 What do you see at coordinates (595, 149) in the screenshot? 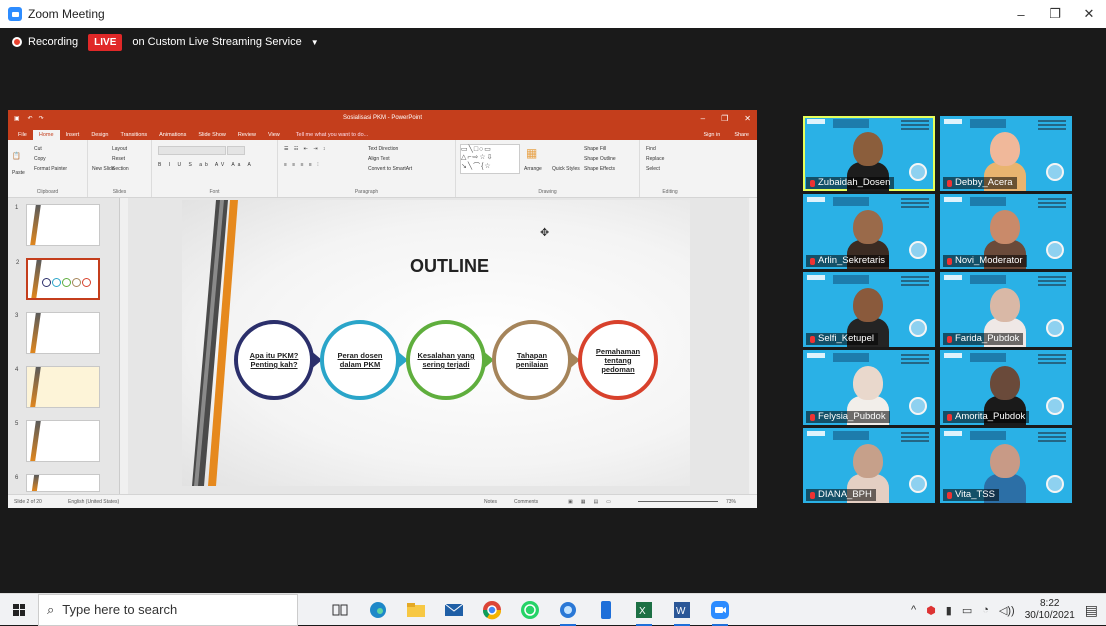
I see `shape-fill-button: Shape Fill` at bounding box center [595, 149].